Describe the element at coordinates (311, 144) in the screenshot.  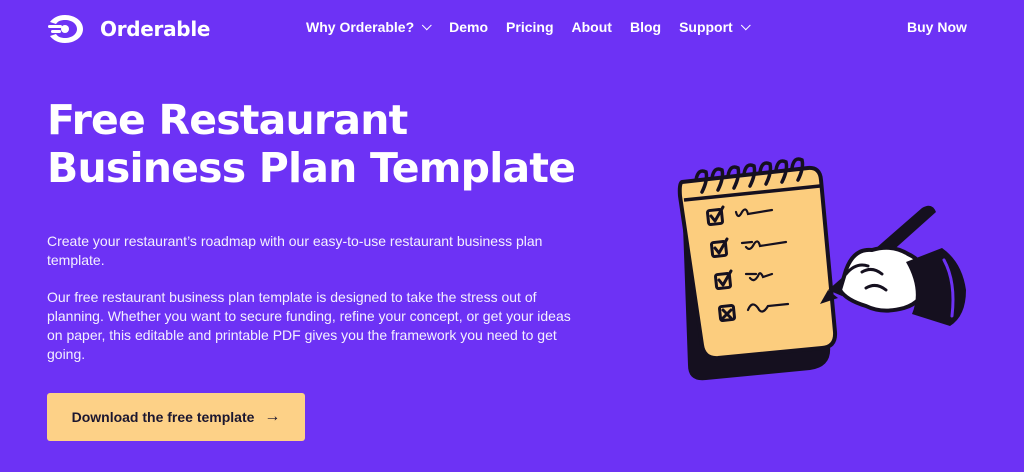
I see `page-title: Free Restaurant Business Plan Template` at that location.